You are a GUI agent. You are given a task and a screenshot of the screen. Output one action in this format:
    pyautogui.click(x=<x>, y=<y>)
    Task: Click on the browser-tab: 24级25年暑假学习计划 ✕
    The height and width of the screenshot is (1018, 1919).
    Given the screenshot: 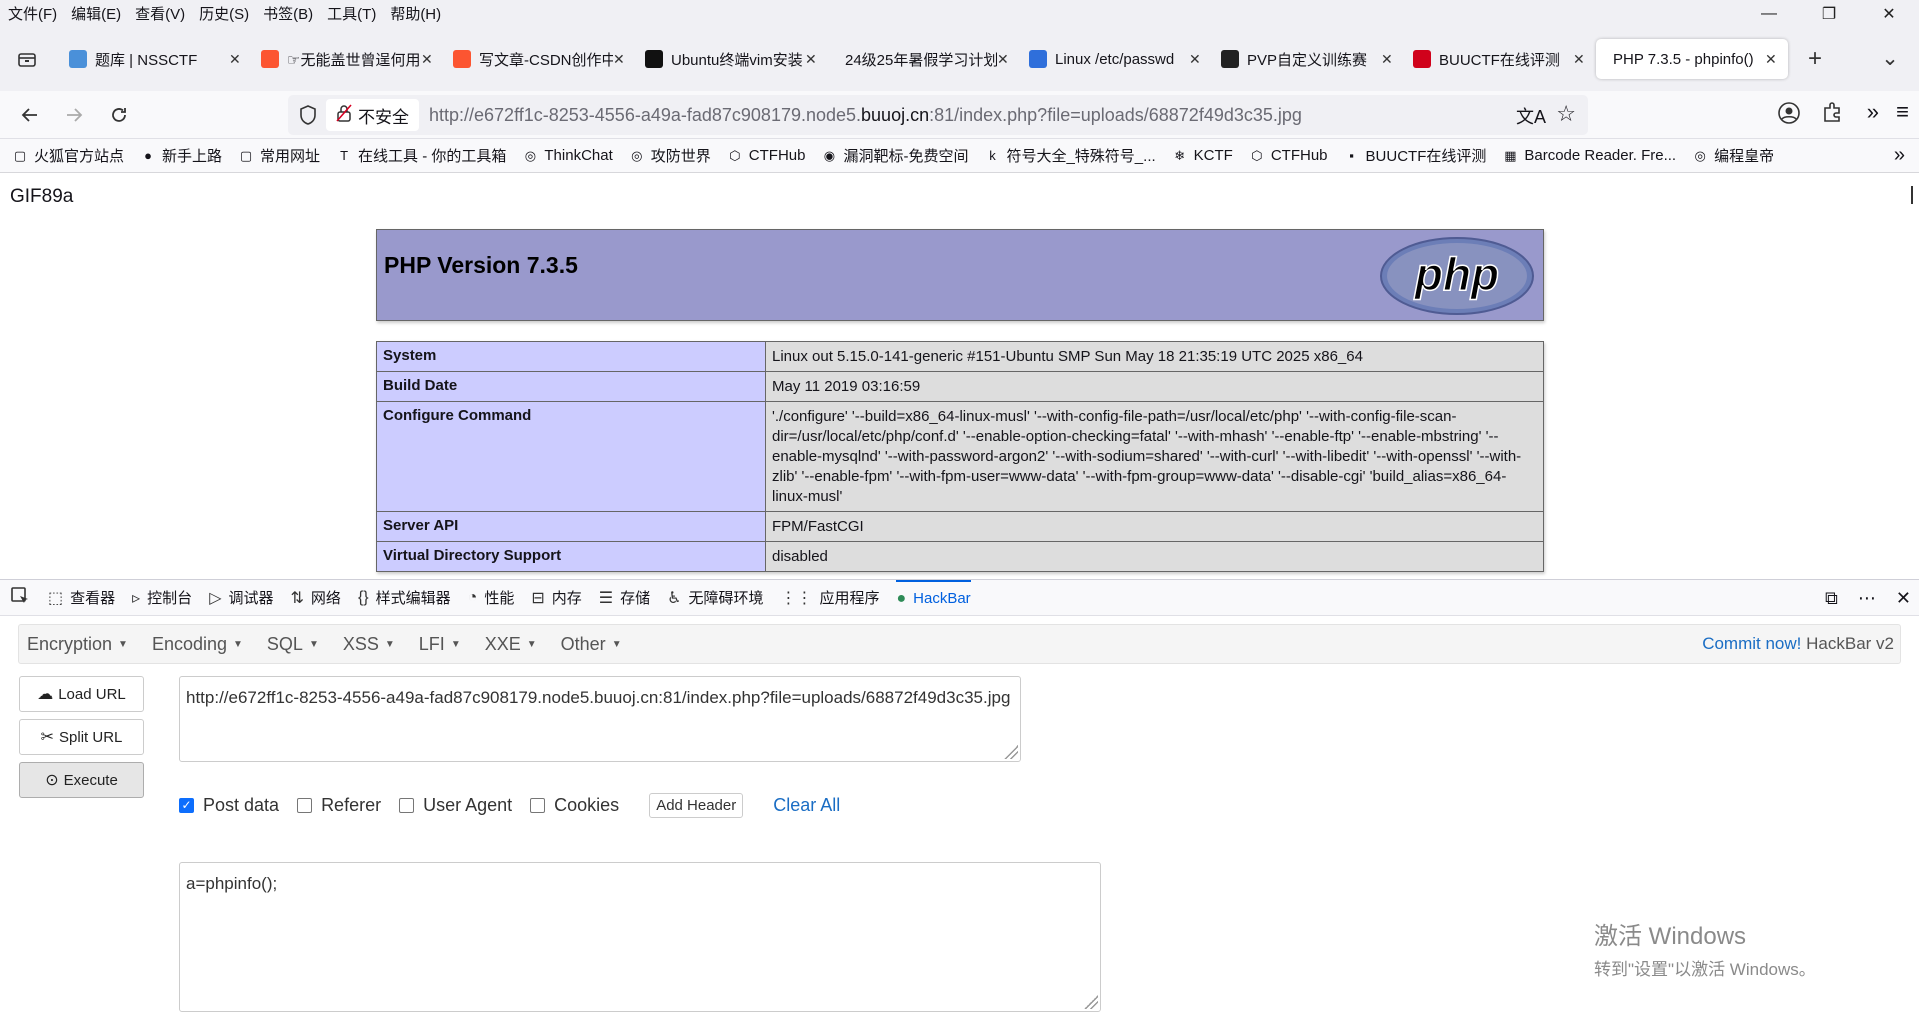 What is the action you would take?
    pyautogui.click(x=924, y=59)
    